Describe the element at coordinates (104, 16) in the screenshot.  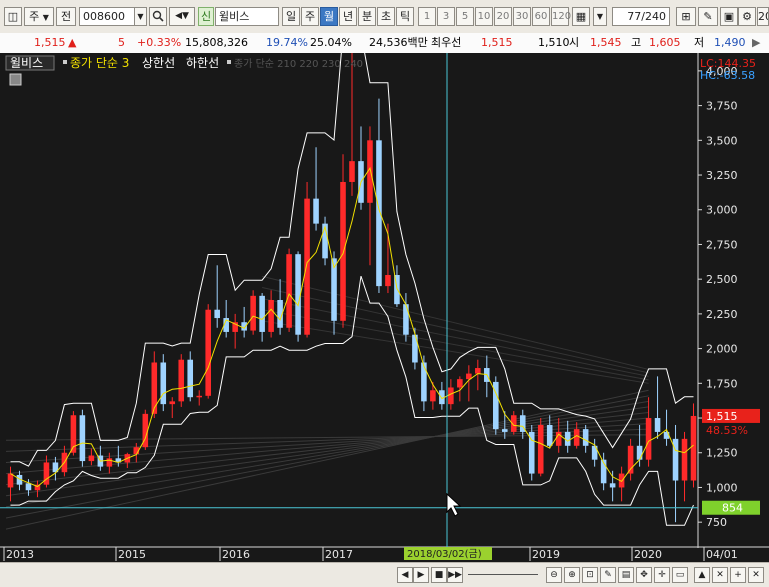
I see `stock-code-value: 008600` at that location.